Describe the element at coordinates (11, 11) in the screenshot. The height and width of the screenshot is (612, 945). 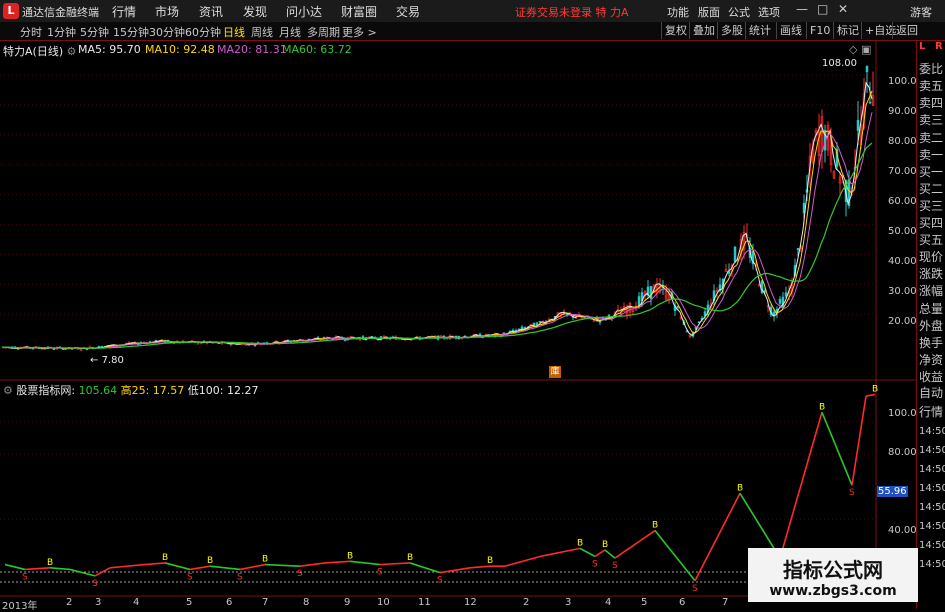
I see `app-logo: L` at that location.